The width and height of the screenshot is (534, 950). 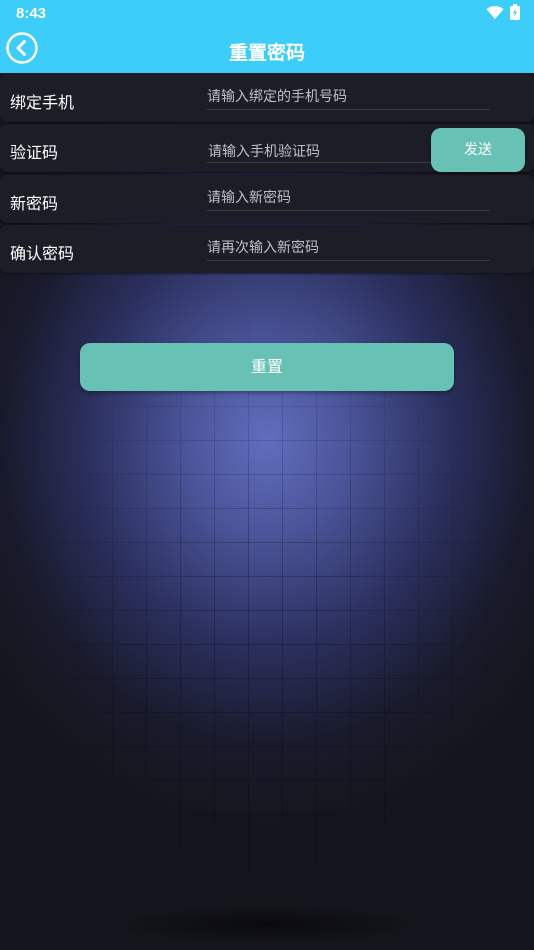 What do you see at coordinates (267, 36) in the screenshot?
I see `app-header: 8:43 重置密码` at bounding box center [267, 36].